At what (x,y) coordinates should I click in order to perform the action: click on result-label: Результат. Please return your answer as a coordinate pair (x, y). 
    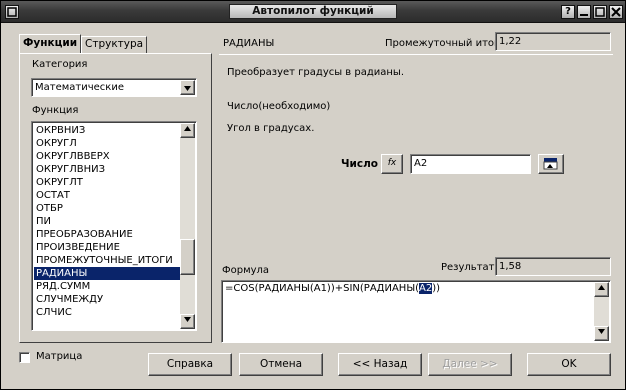
    Looking at the image, I should click on (468, 267).